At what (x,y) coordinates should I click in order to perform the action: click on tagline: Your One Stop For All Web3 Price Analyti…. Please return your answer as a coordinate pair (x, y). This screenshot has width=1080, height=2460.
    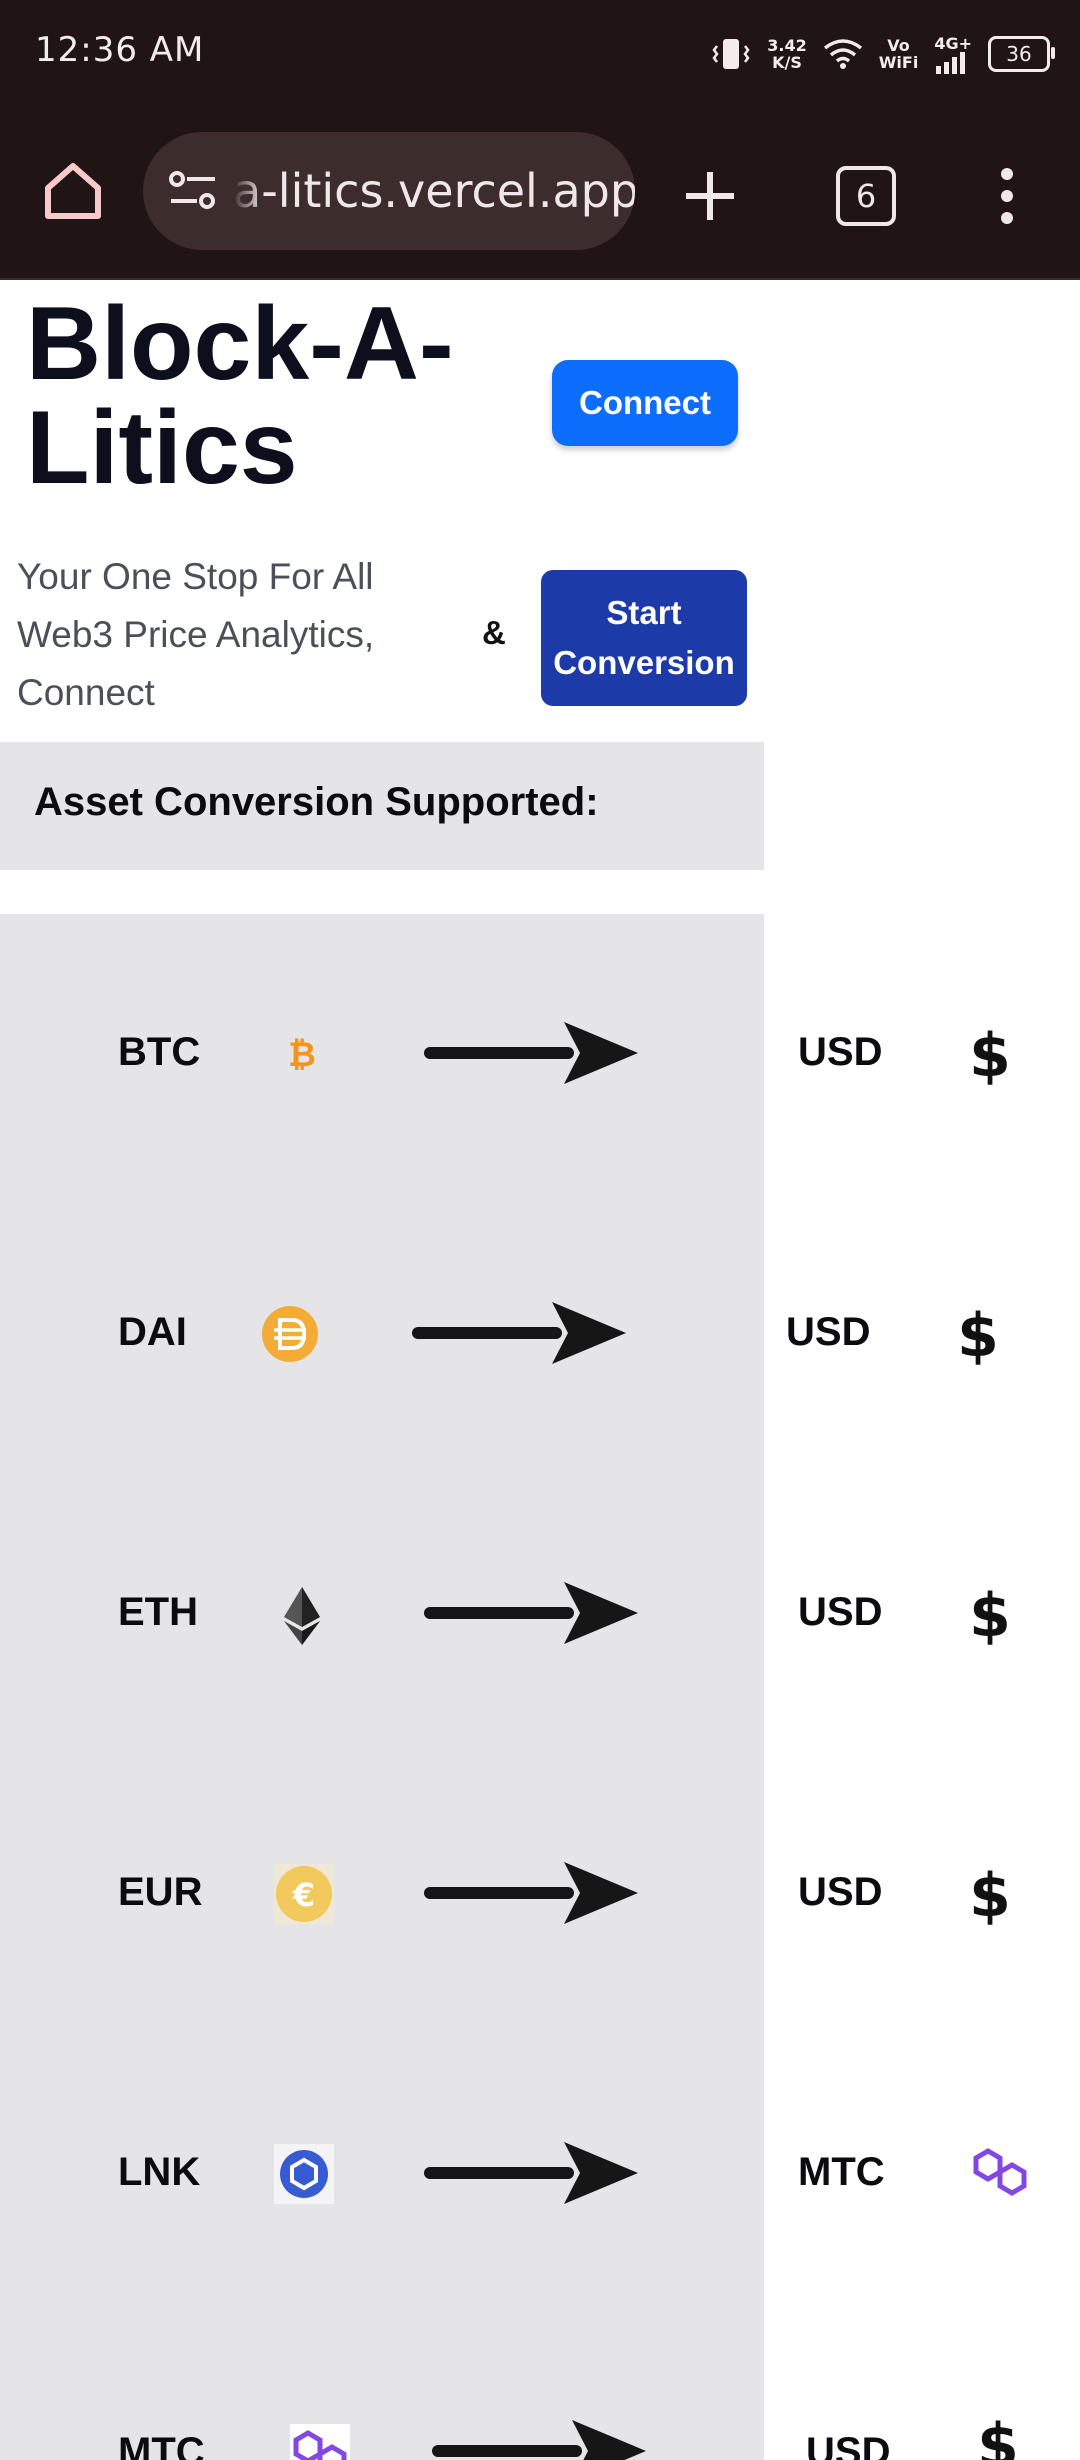
    Looking at the image, I should click on (196, 634).